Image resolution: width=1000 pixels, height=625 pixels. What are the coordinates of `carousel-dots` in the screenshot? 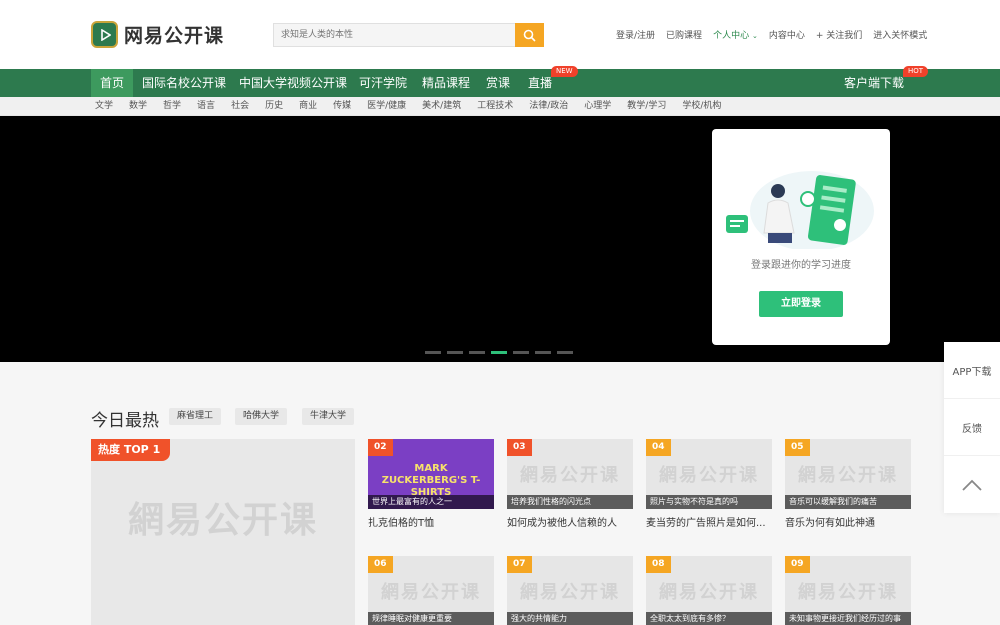 It's located at (502, 352).